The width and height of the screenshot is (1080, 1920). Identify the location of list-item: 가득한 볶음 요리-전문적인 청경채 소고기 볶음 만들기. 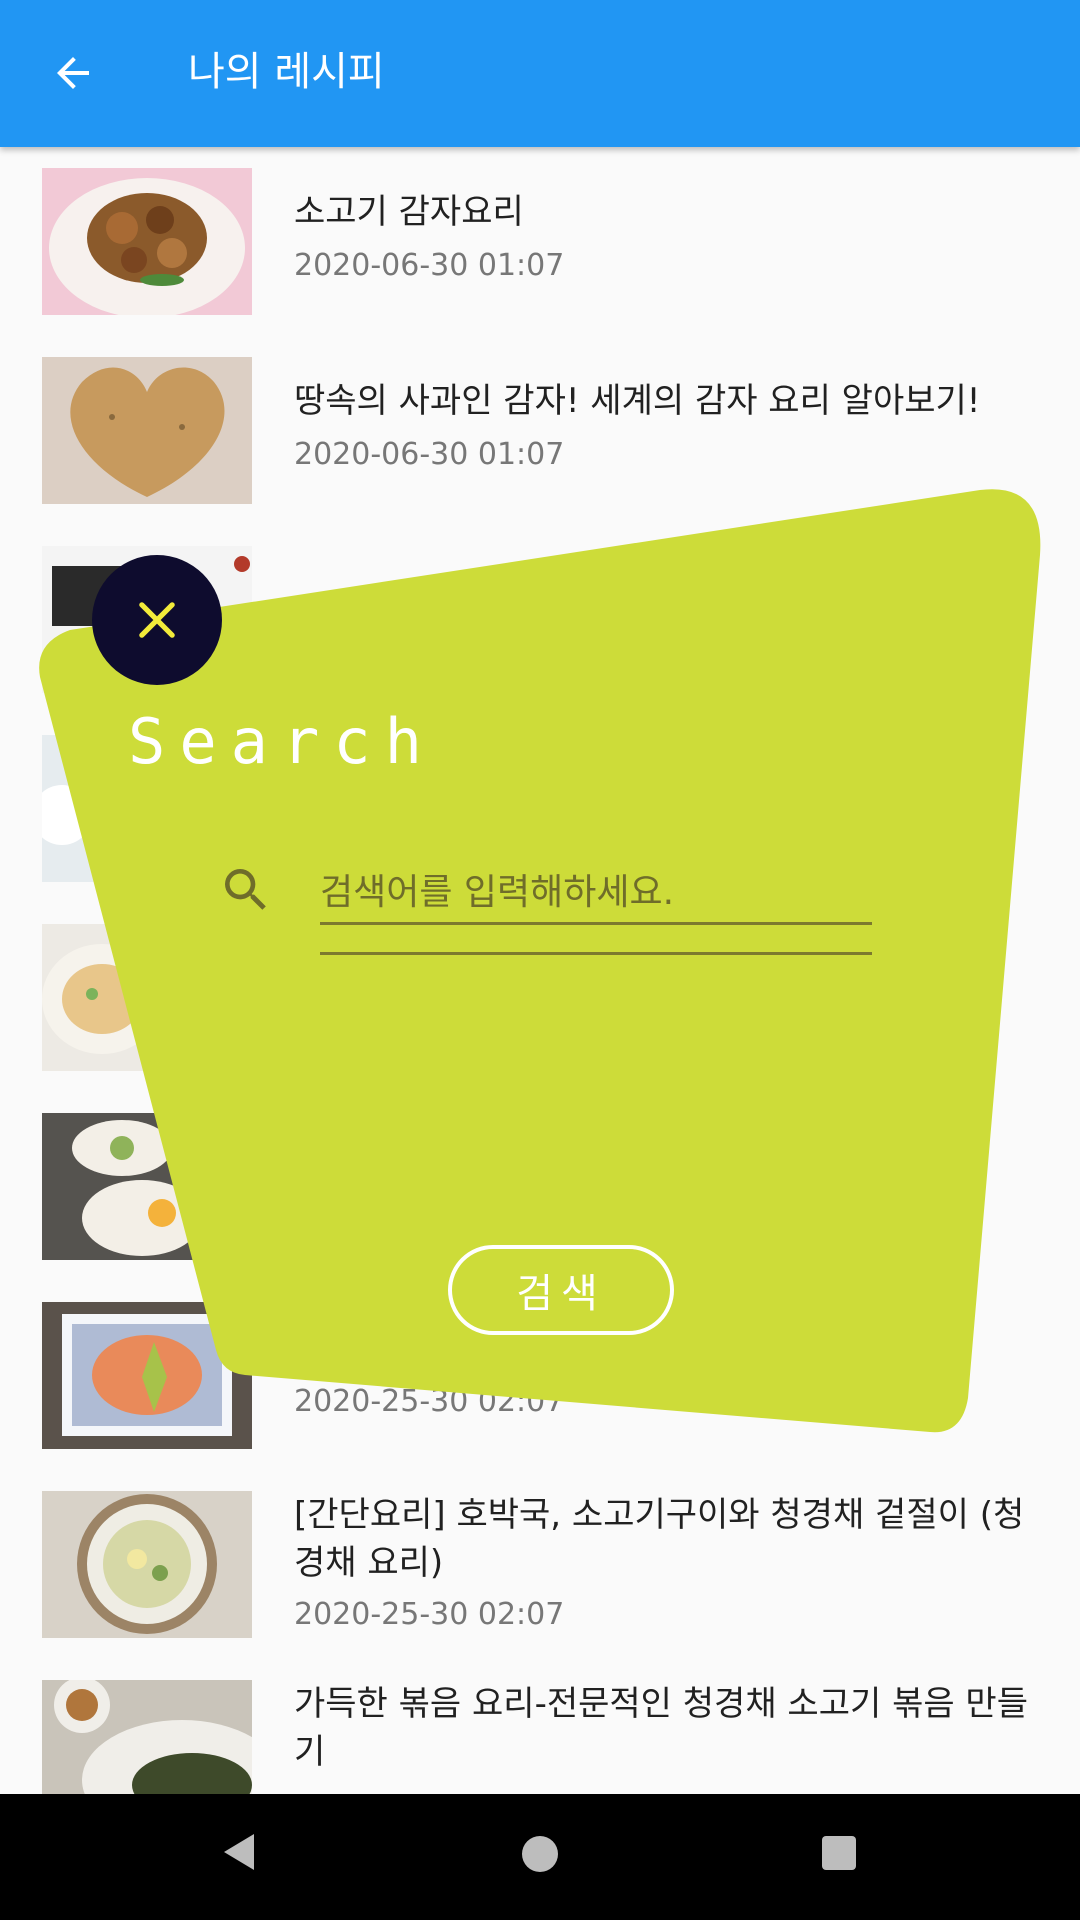
(540, 1737).